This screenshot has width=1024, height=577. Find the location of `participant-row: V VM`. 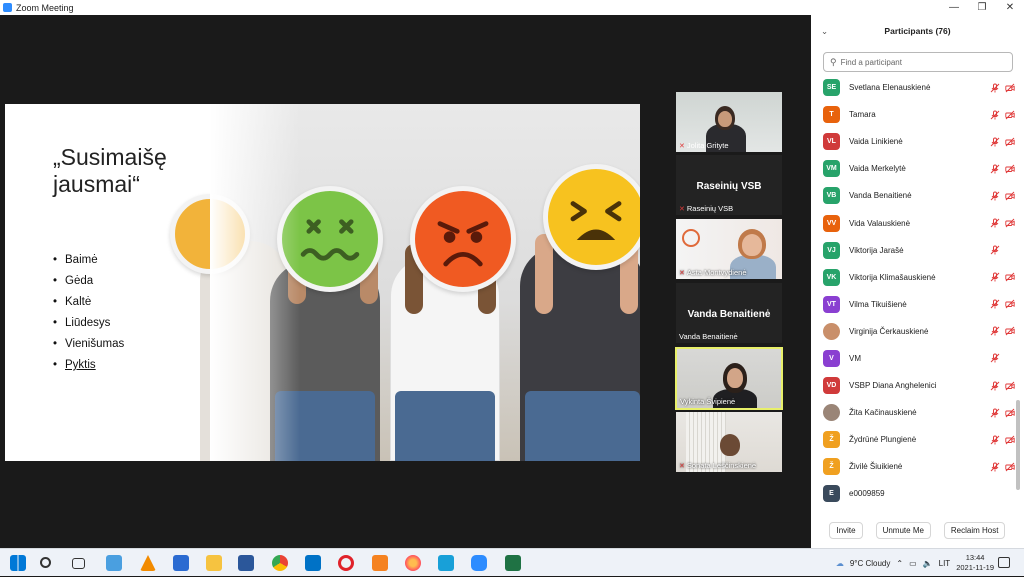

participant-row: V VM is located at coordinates (914, 358).